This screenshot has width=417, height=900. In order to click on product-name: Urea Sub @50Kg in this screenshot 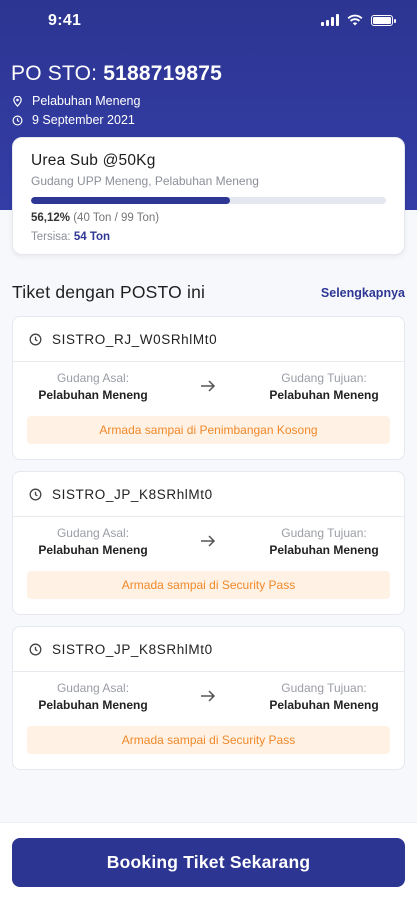, I will do `click(93, 160)`.